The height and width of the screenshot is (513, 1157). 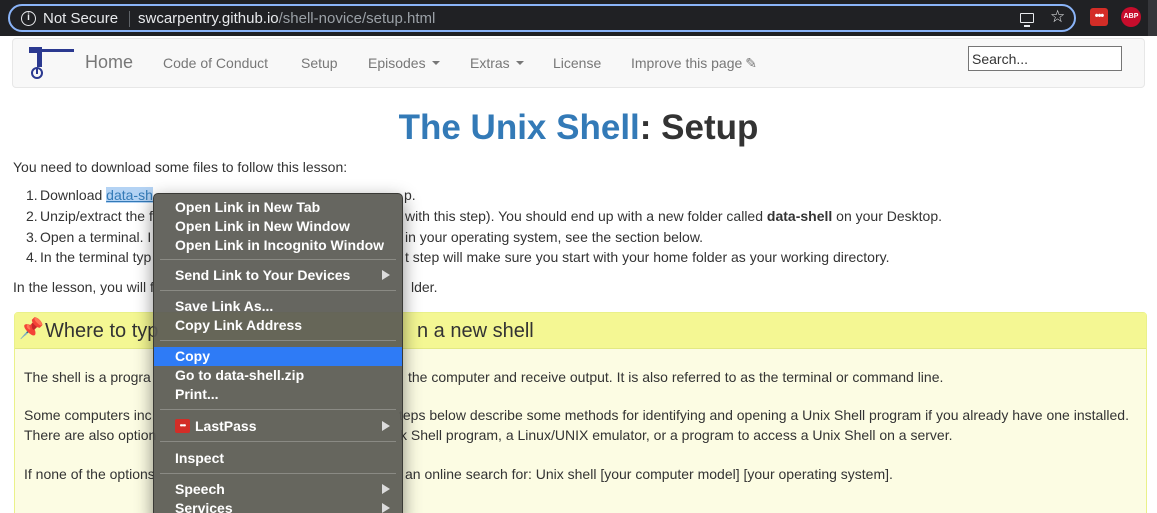 What do you see at coordinates (1152, 18) in the screenshot?
I see `browser-edge` at bounding box center [1152, 18].